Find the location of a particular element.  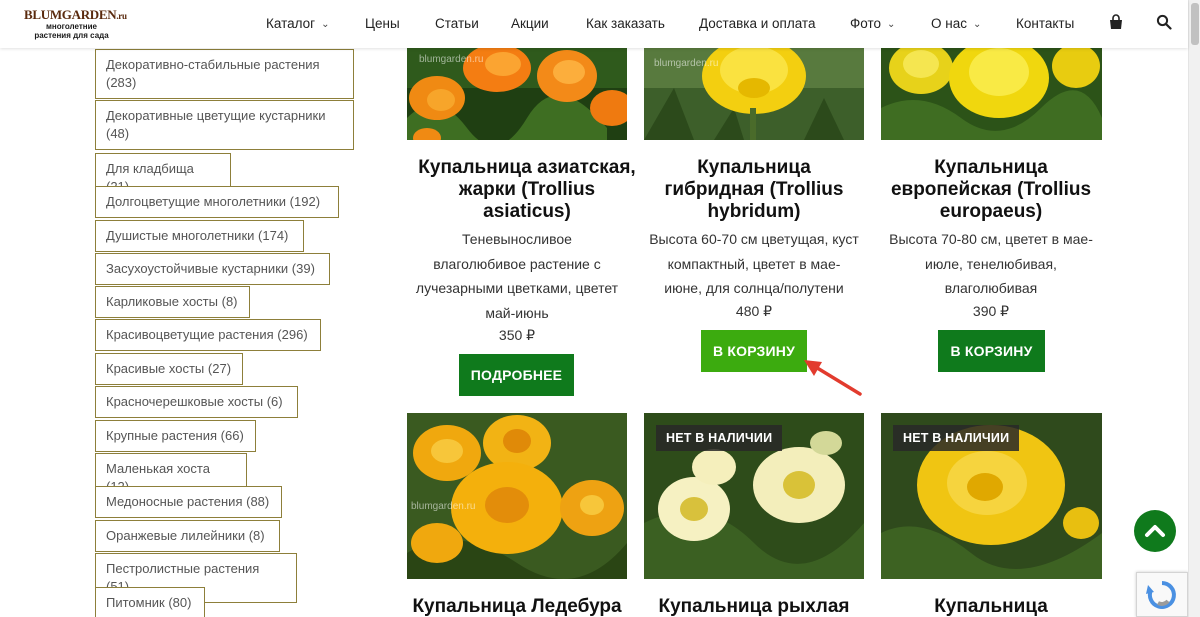

tag-item: Питомник (80) is located at coordinates (150, 602).